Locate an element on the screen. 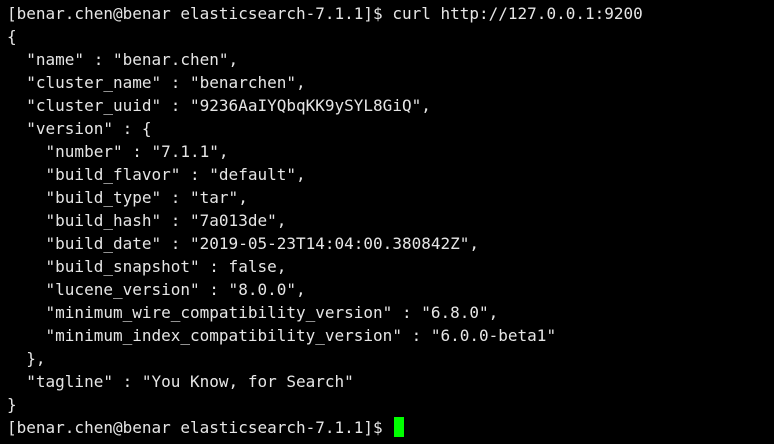  output-line: "build_hash" : "7a013de", is located at coordinates (147, 220).